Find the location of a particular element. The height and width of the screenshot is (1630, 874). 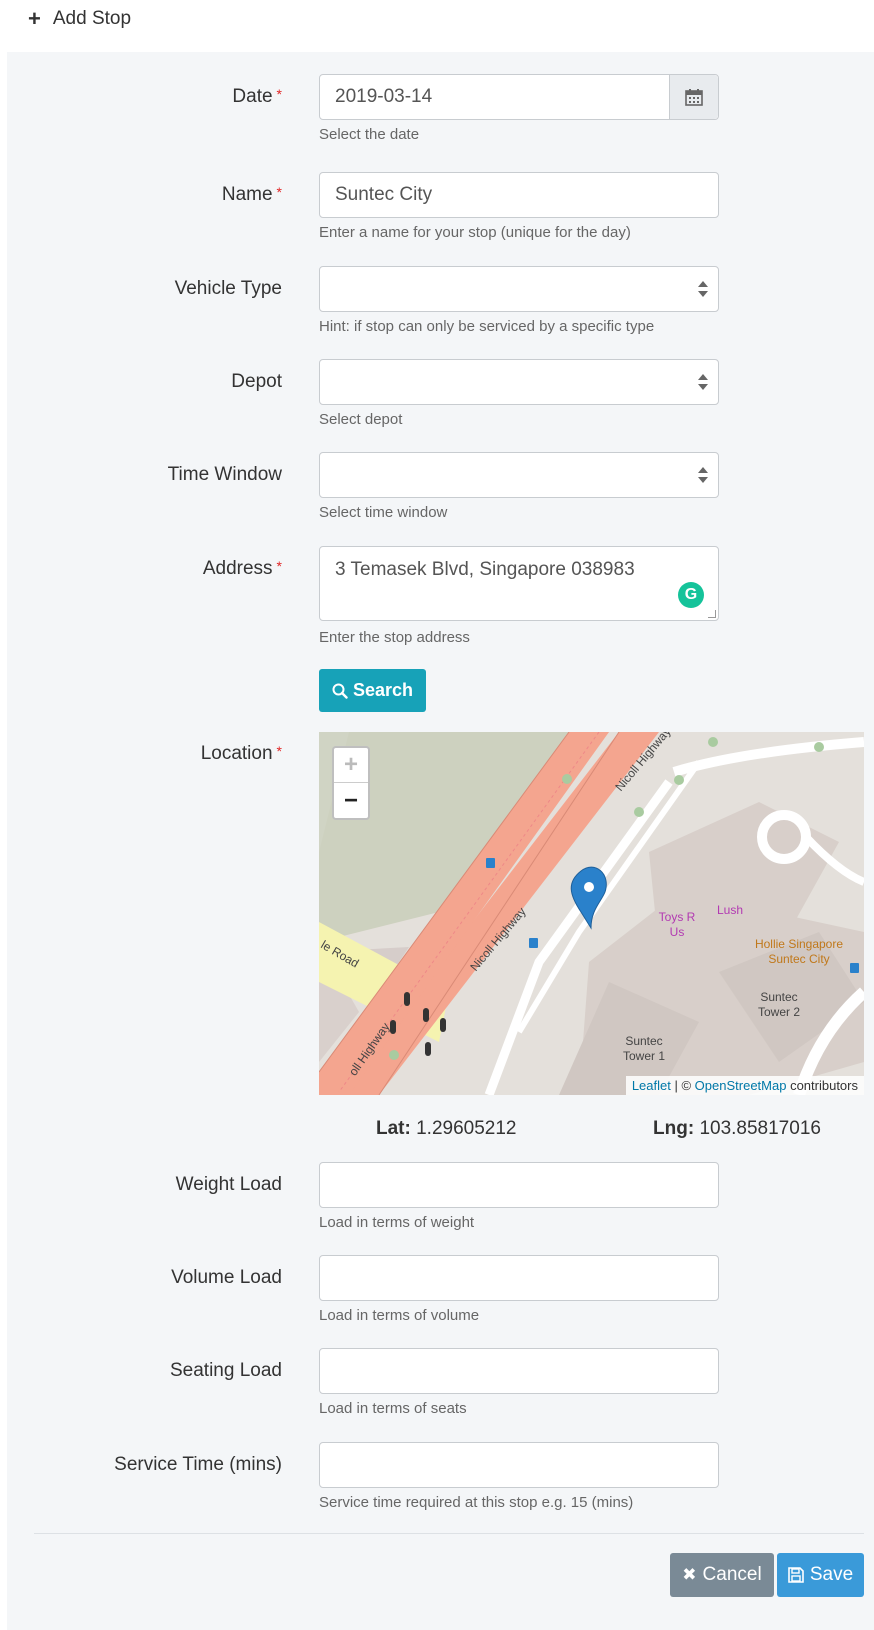

map-zoom-control: + − is located at coordinates (351, 783).